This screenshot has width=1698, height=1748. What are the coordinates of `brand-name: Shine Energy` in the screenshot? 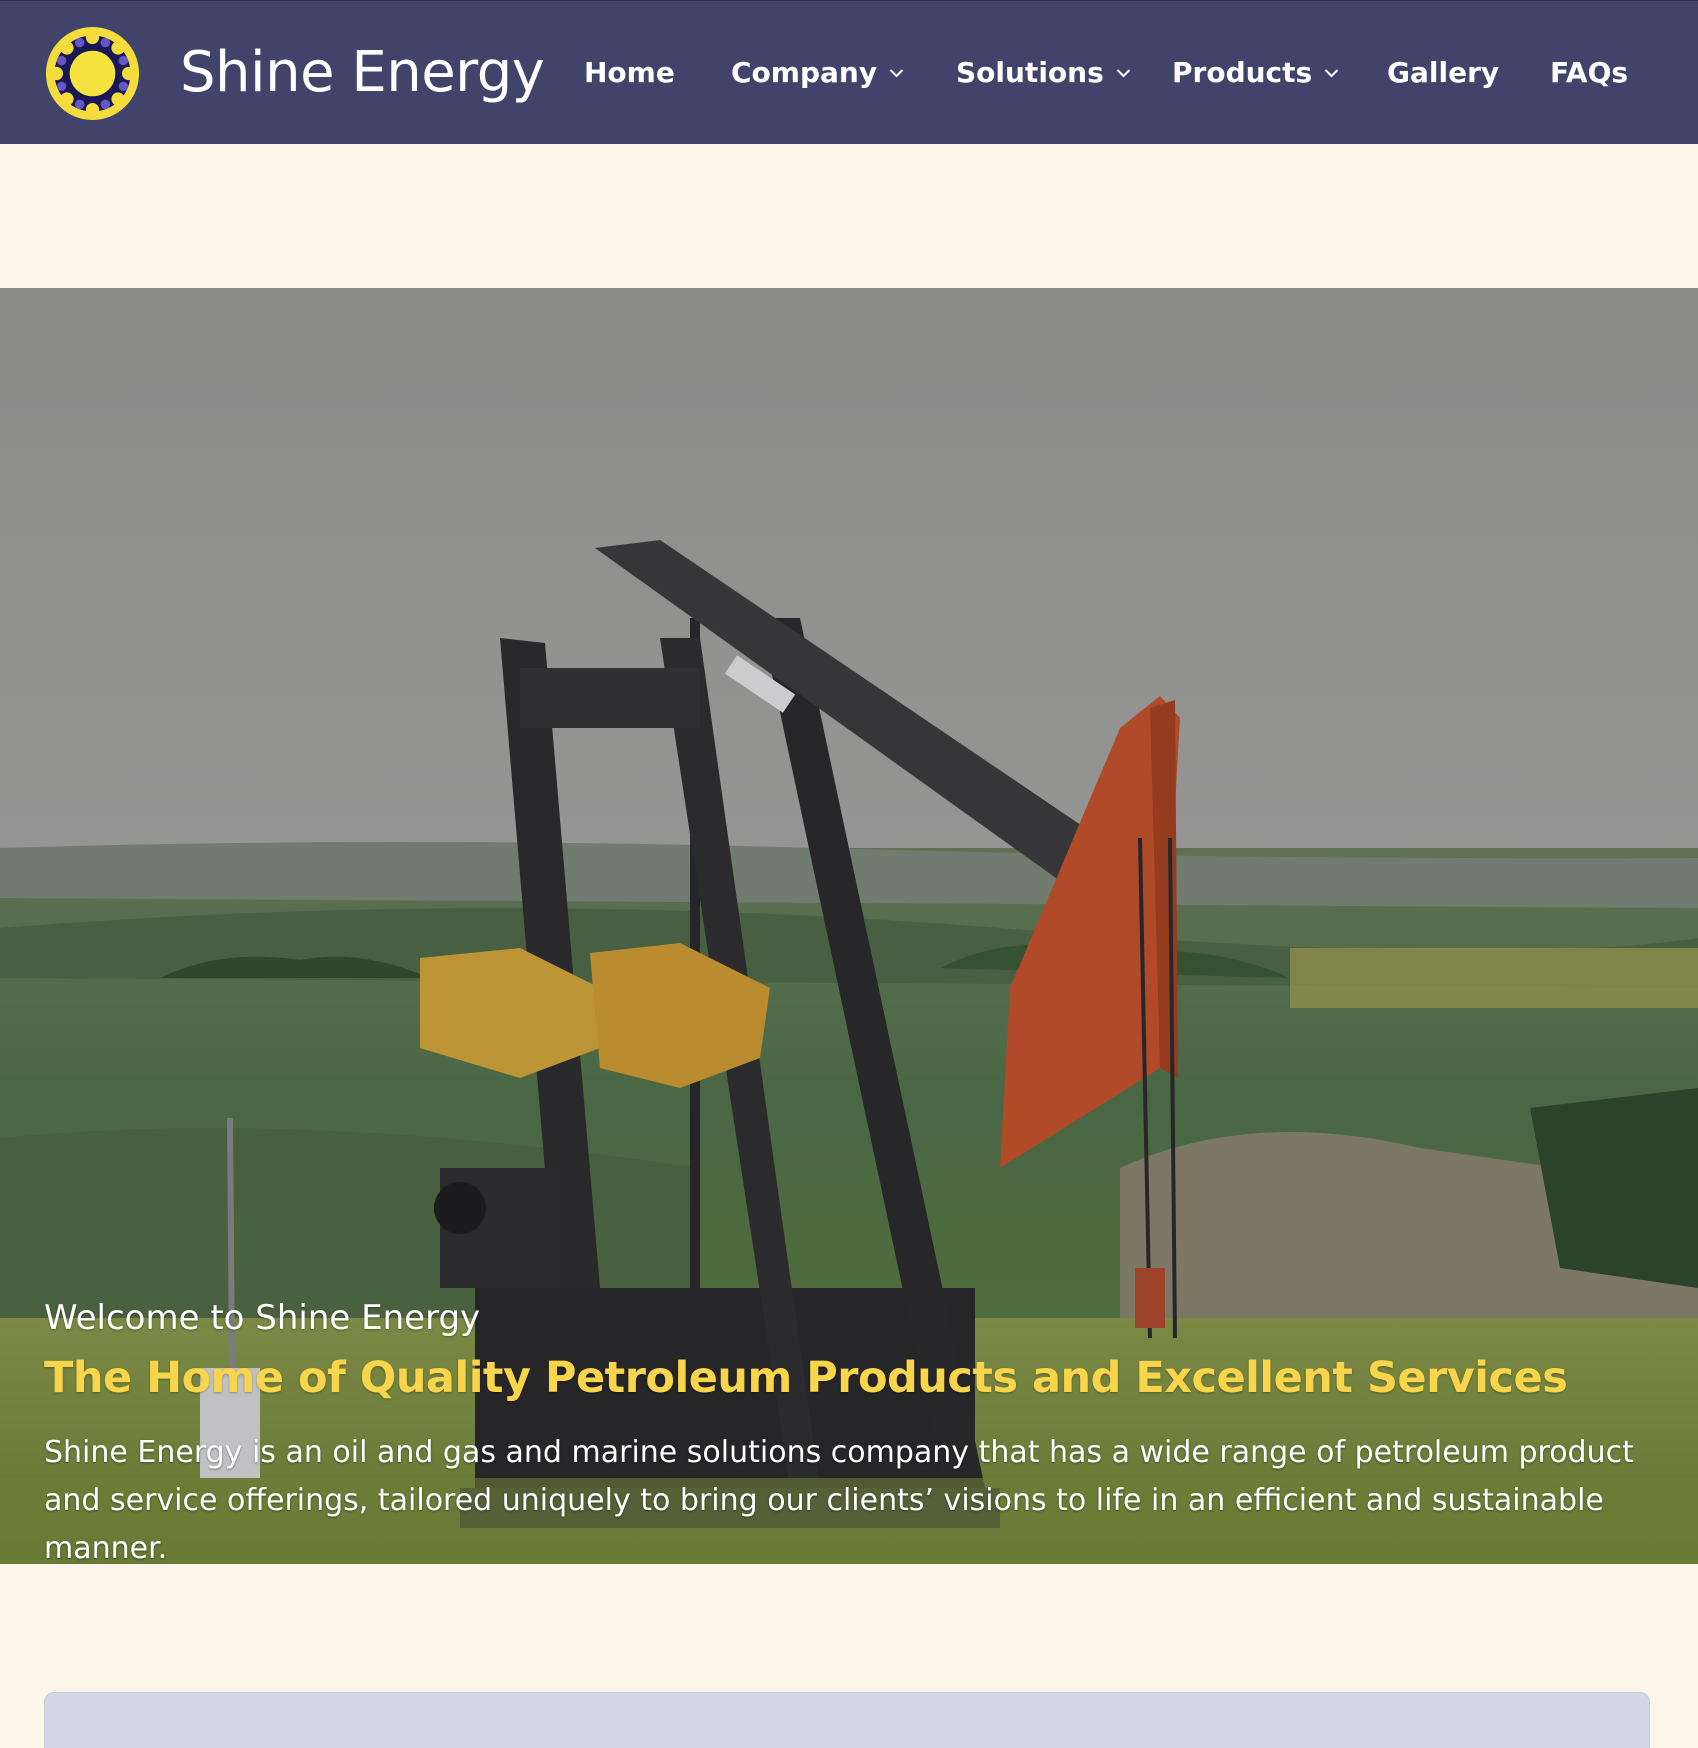 It's located at (362, 73).